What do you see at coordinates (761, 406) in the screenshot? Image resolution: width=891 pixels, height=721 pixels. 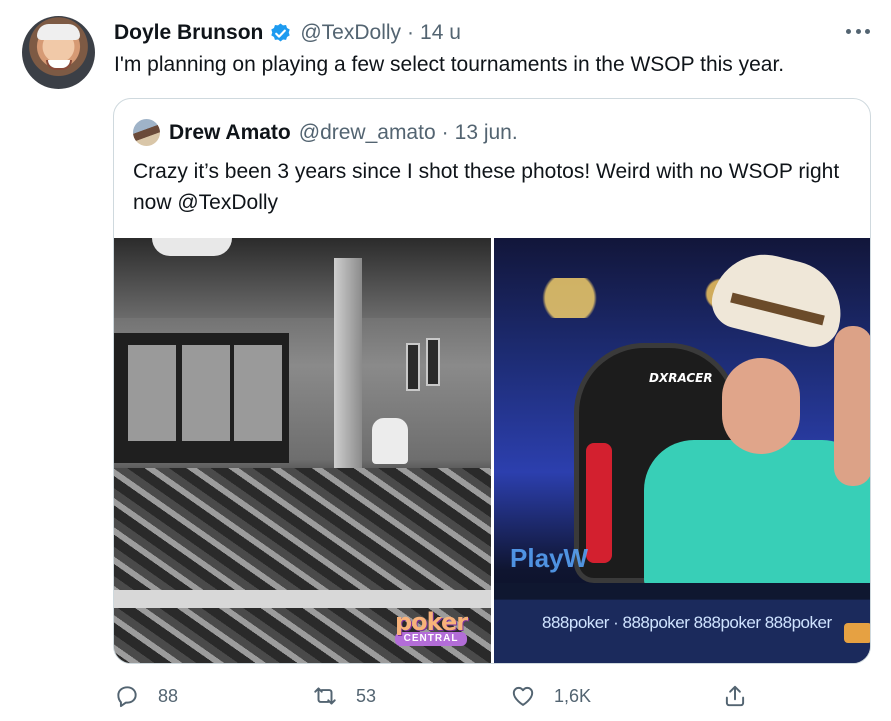 I see `player-head` at bounding box center [761, 406].